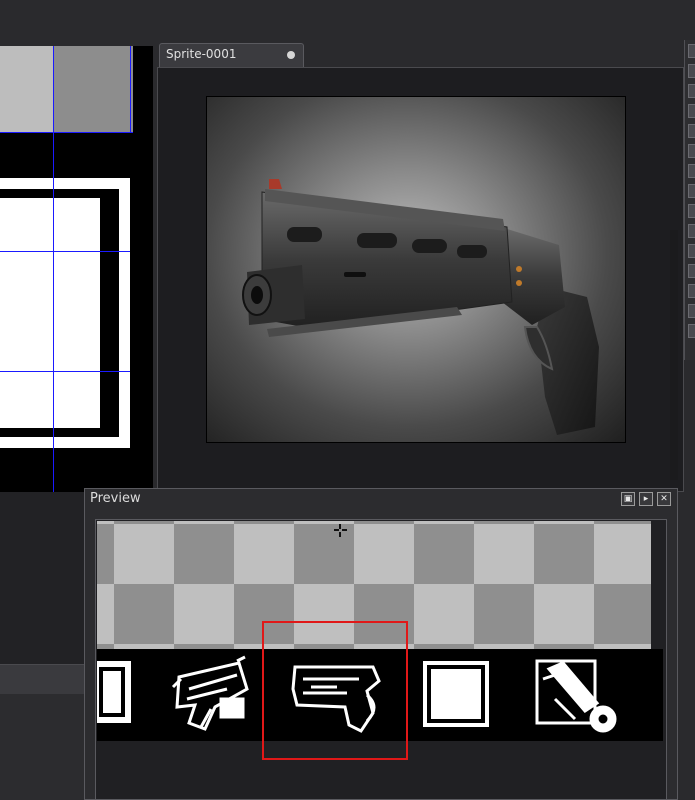 The height and width of the screenshot is (800, 695). What do you see at coordinates (115, 498) in the screenshot?
I see `preview-title: Preview` at bounding box center [115, 498].